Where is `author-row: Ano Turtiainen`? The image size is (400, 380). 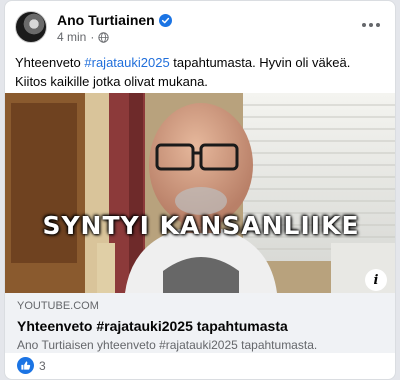 author-row: Ano Turtiainen is located at coordinates (114, 20).